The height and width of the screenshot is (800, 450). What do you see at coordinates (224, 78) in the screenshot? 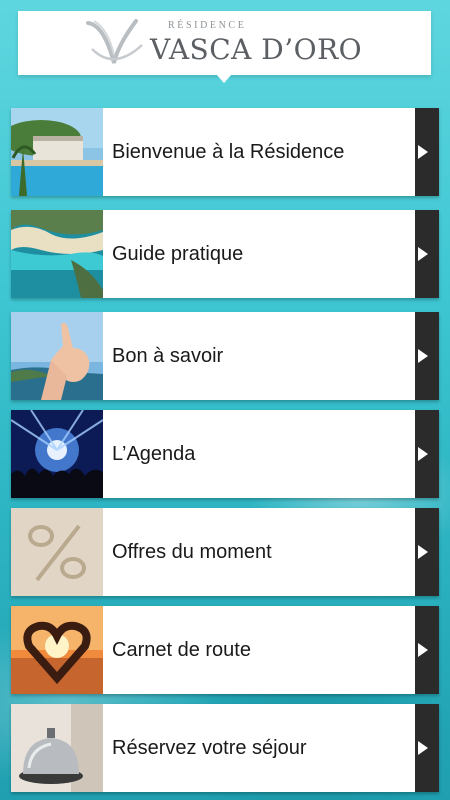
I see `header-pointer` at bounding box center [224, 78].